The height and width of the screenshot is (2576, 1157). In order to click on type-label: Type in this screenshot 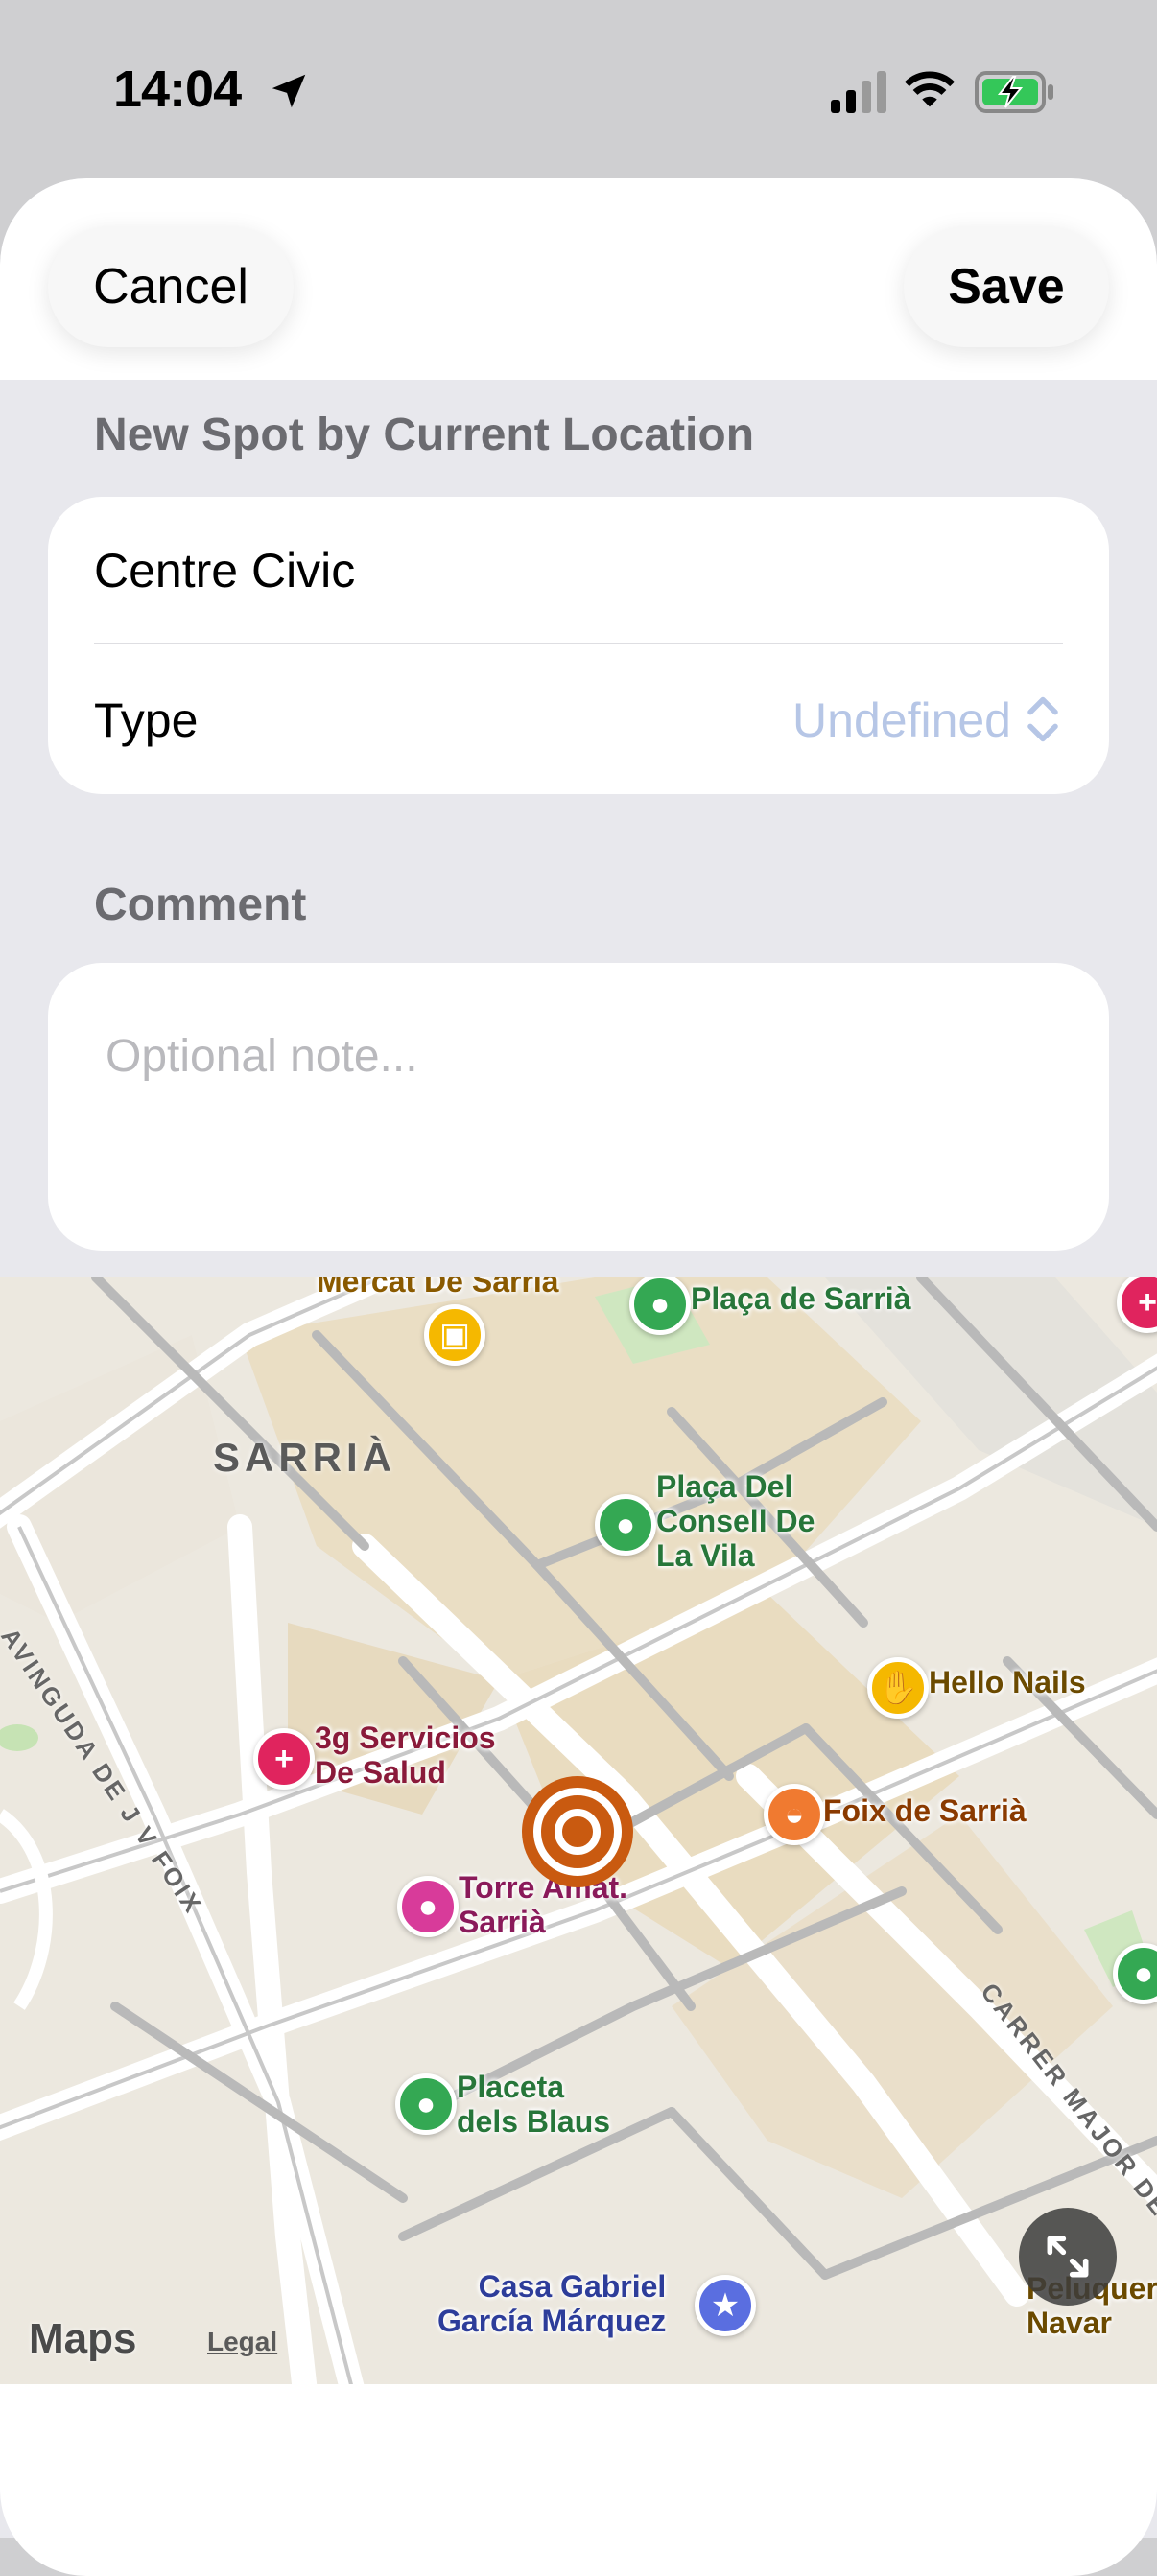, I will do `click(146, 720)`.